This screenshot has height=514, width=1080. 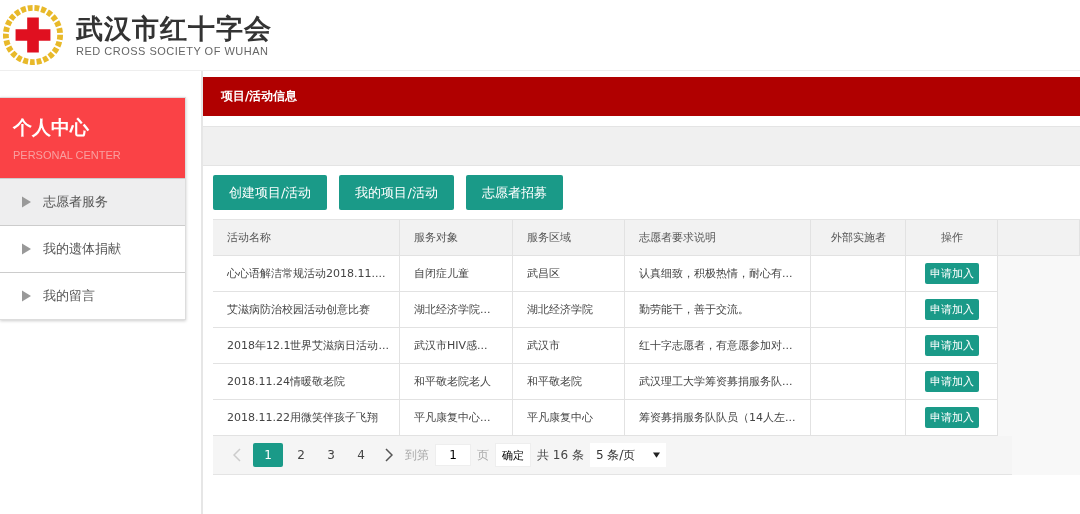 I want to click on goto-label: 到第, so click(x=417, y=455).